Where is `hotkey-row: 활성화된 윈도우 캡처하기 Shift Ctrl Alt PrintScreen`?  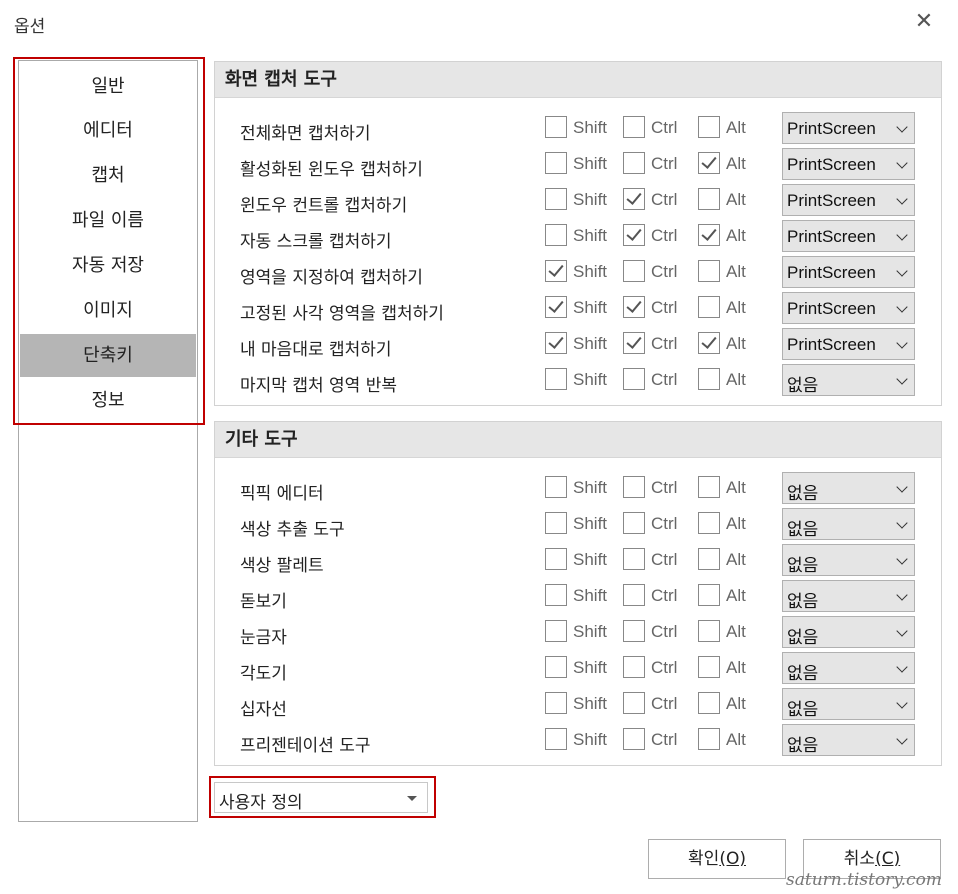 hotkey-row: 활성화된 윈도우 캡처하기 Shift Ctrl Alt PrintScreen is located at coordinates (579, 166).